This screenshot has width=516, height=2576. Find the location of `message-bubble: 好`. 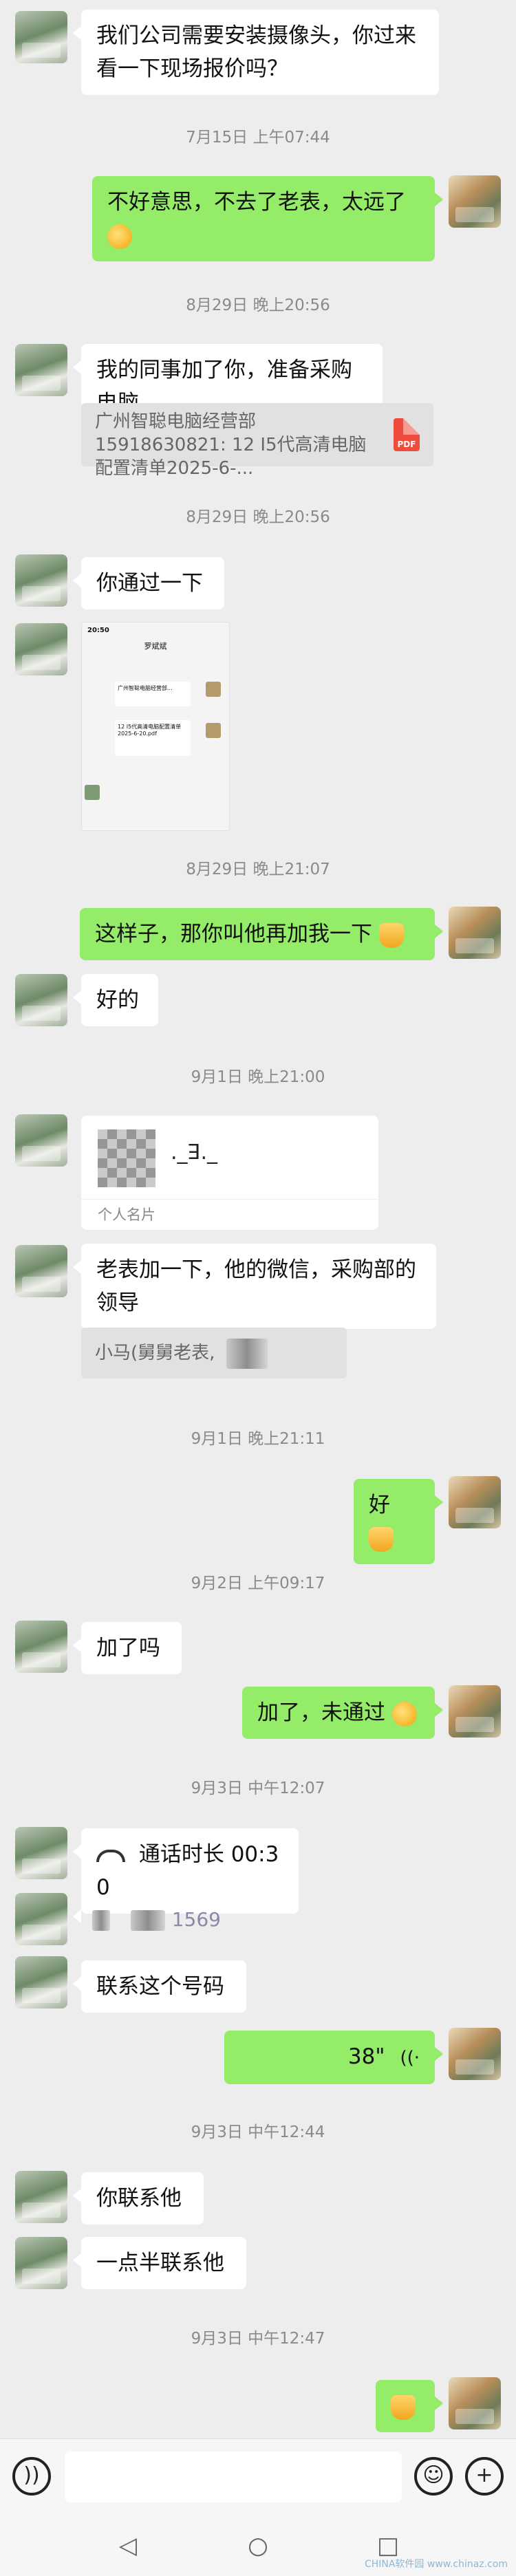

message-bubble: 好 is located at coordinates (398, 1521).